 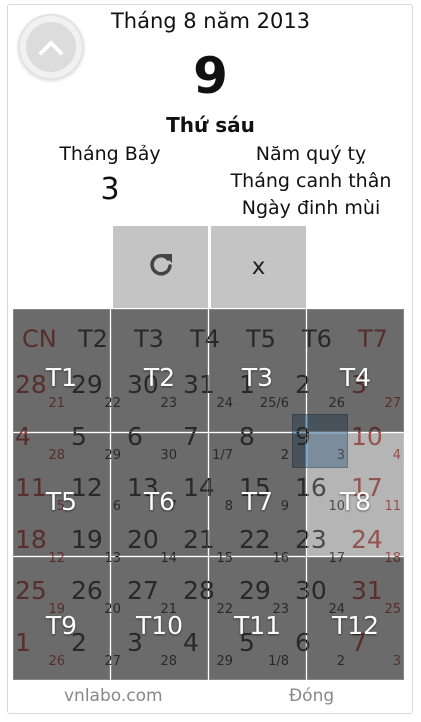 I want to click on month-option: T11, so click(x=257, y=618).